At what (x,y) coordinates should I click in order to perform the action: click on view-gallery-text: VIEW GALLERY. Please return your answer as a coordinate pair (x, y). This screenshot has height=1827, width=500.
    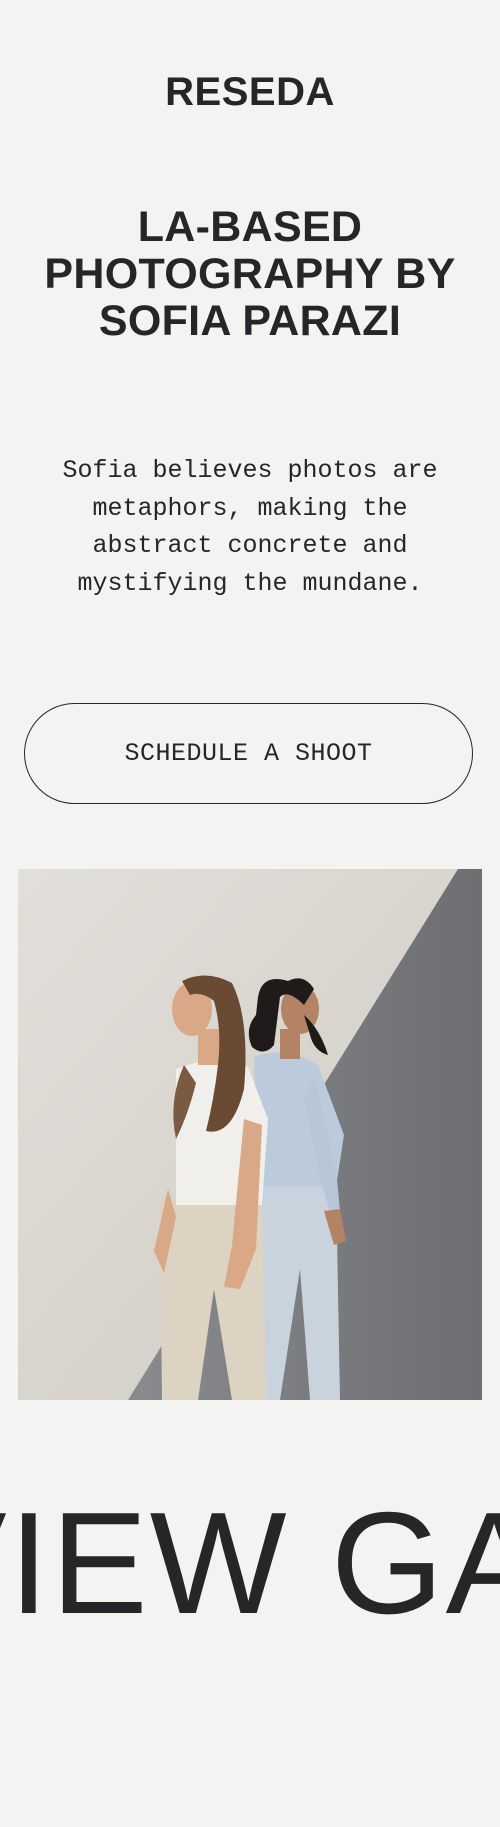
    Looking at the image, I should click on (250, 1563).